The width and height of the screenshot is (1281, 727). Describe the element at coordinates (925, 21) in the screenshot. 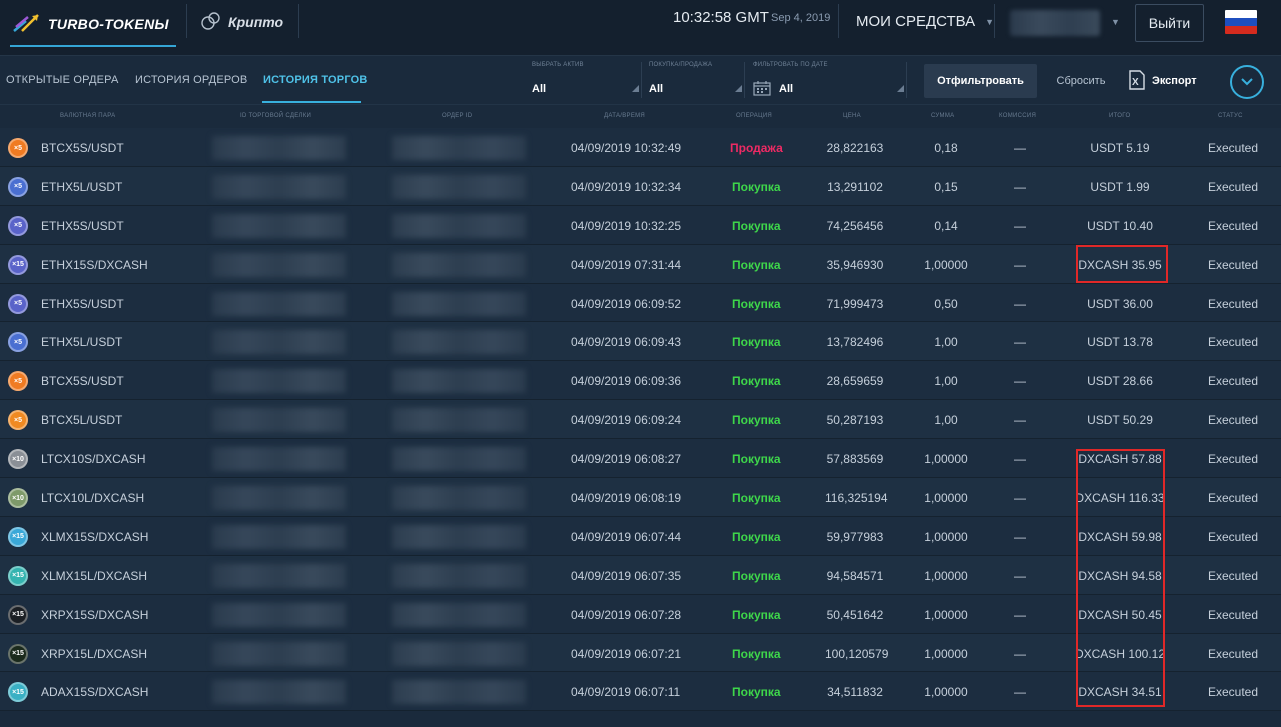

I see `my-funds-dropdown: МОИ СРЕДСТВА ▼` at that location.